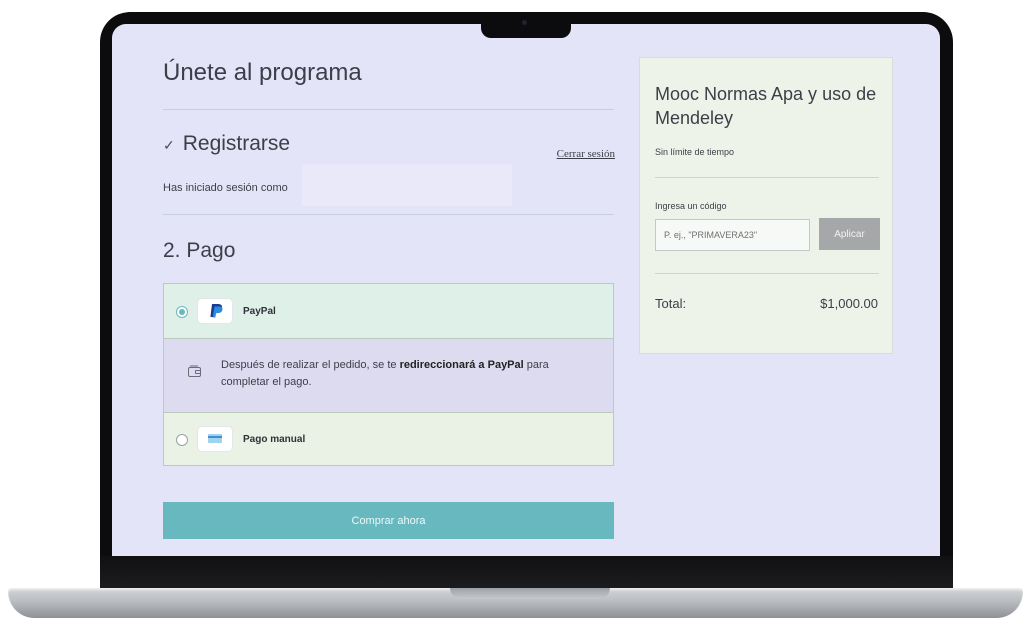 The image size is (1031, 621). Describe the element at coordinates (388, 311) in the screenshot. I see `payment-option-paypal: PayPal` at that location.